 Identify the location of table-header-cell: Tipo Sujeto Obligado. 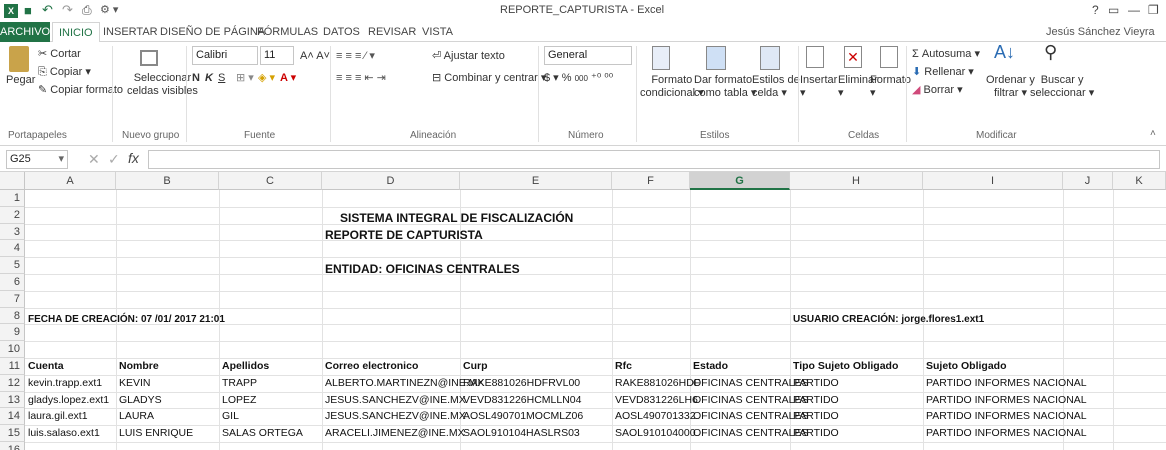
(845, 366).